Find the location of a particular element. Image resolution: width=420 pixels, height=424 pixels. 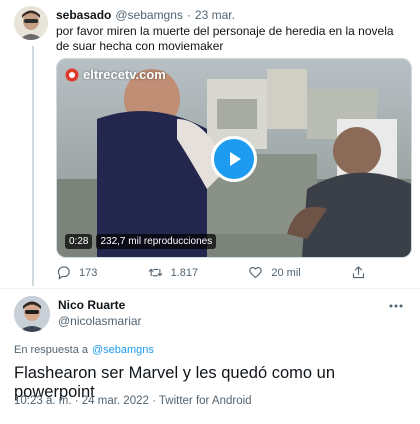

video-watermark: eltrecetv.com is located at coordinates (124, 74).